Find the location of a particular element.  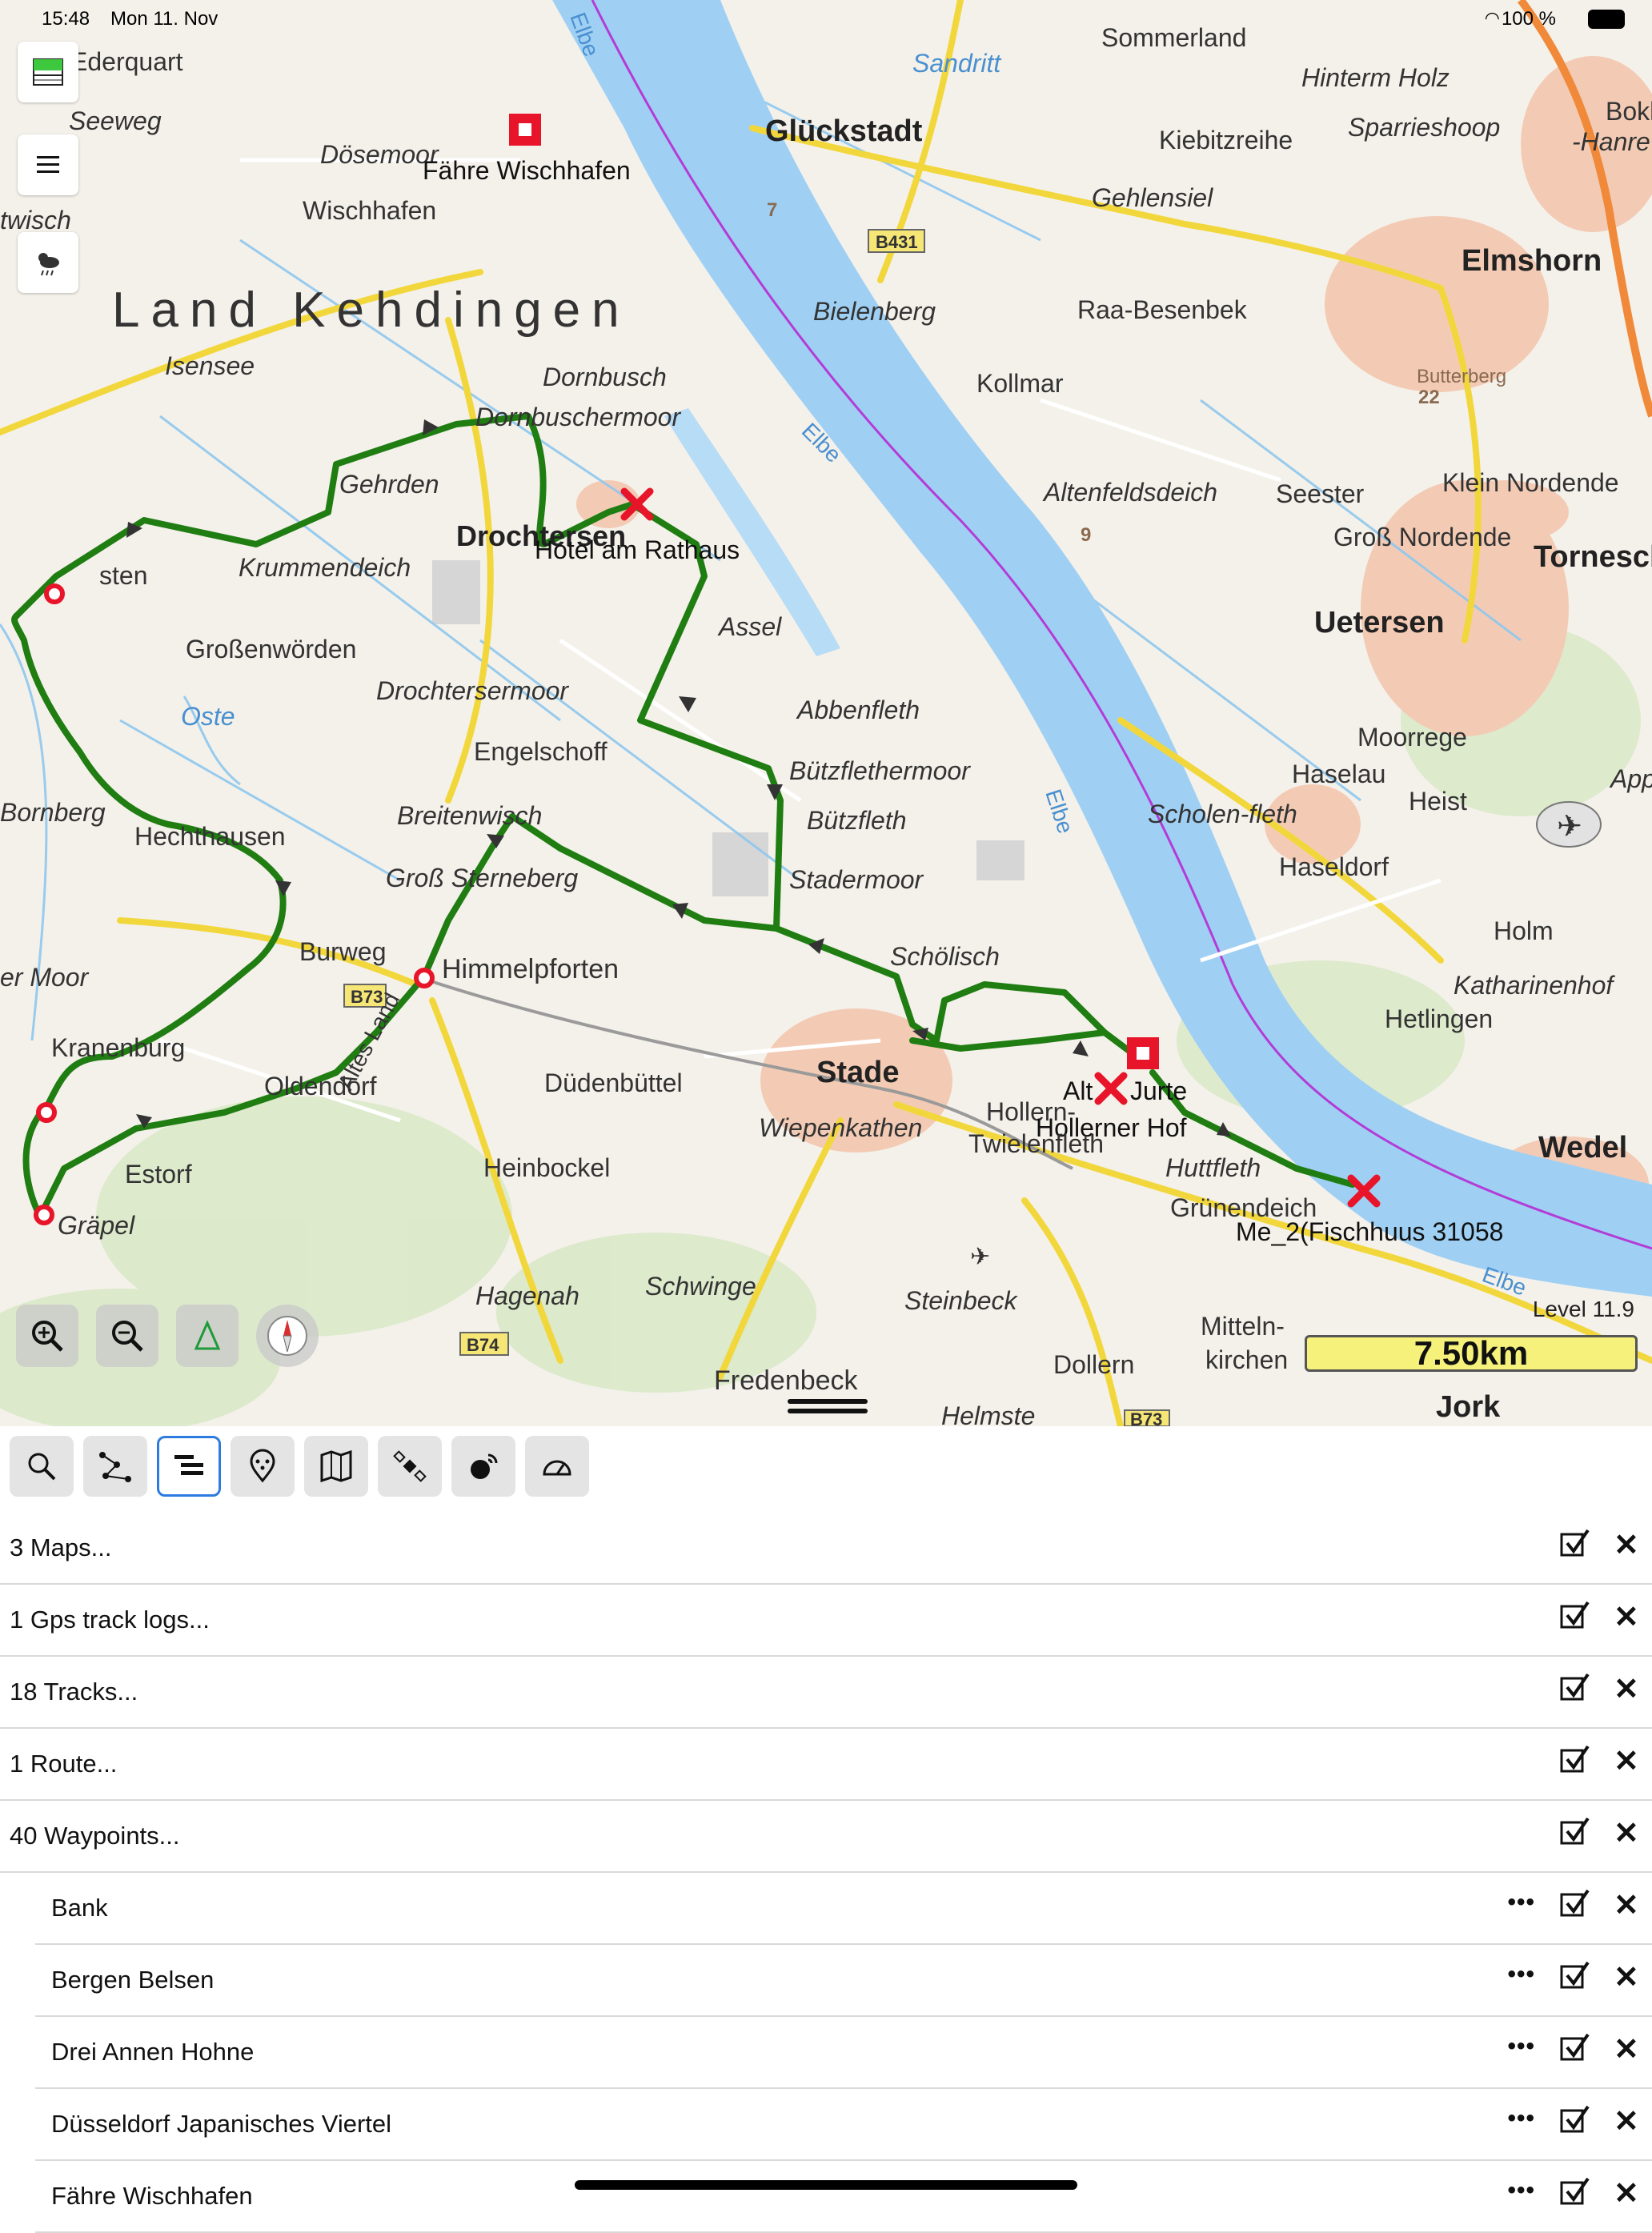

place-engelschoff: Engelschoff is located at coordinates (540, 751).